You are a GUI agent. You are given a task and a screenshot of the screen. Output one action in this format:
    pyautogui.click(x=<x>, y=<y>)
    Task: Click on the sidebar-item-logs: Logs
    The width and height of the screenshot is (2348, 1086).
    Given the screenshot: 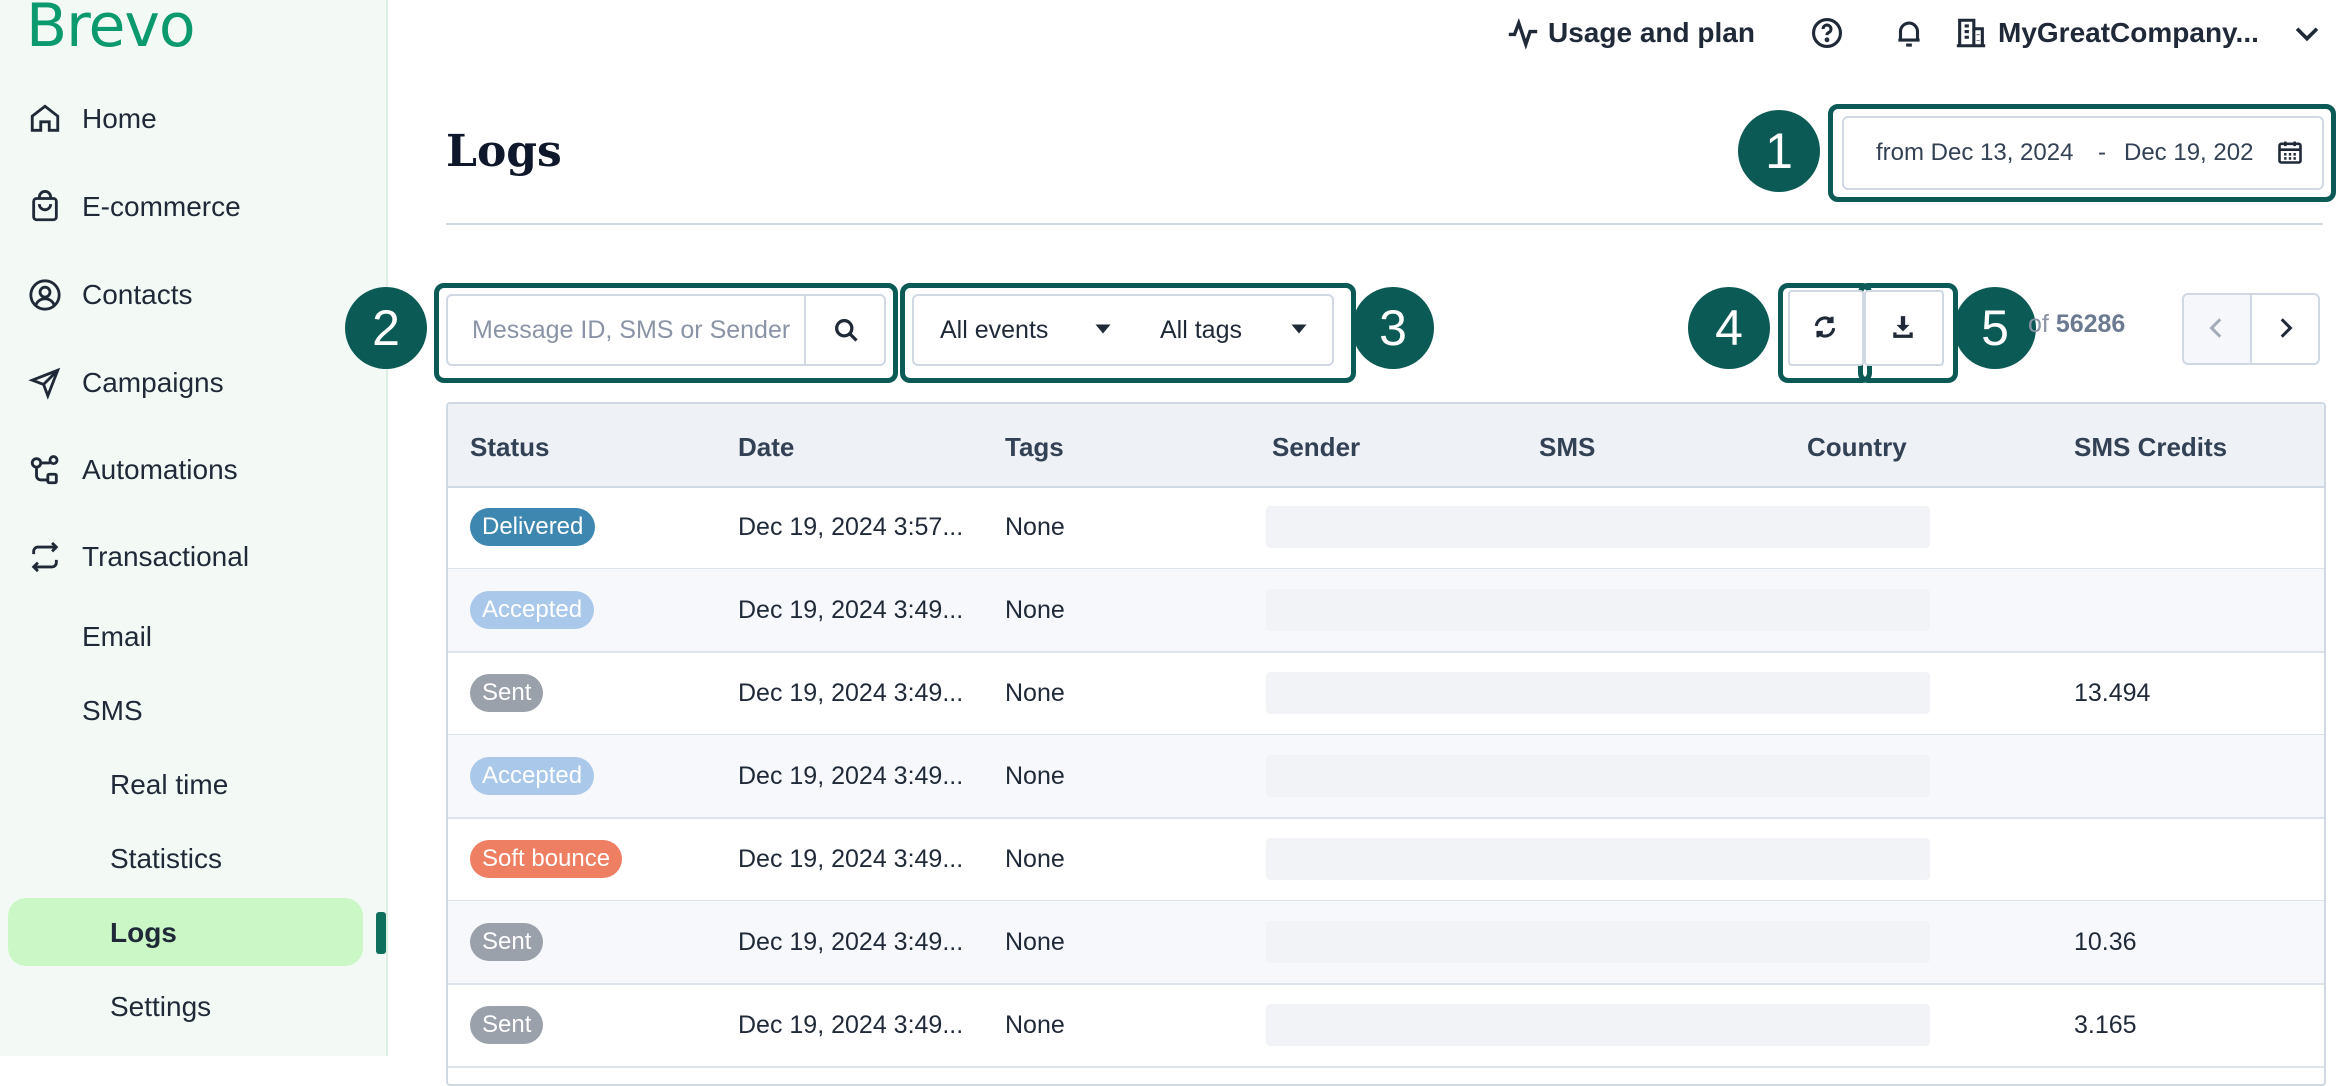 What is the action you would take?
    pyautogui.click(x=143, y=933)
    